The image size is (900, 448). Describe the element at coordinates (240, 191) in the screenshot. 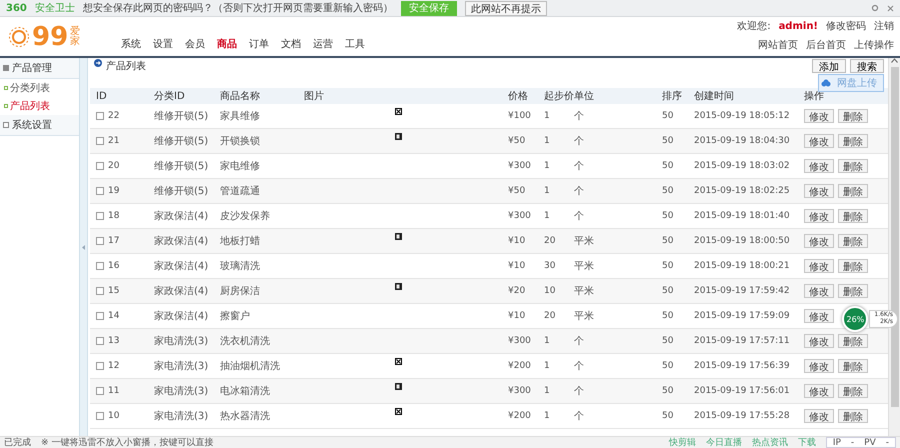

I see `name-cell-text: 管道疏通` at that location.